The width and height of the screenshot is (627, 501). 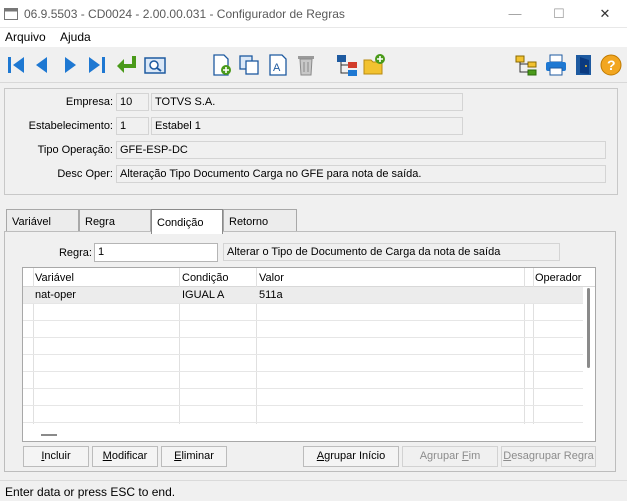 I want to click on minimize-button: —, so click(x=515, y=14).